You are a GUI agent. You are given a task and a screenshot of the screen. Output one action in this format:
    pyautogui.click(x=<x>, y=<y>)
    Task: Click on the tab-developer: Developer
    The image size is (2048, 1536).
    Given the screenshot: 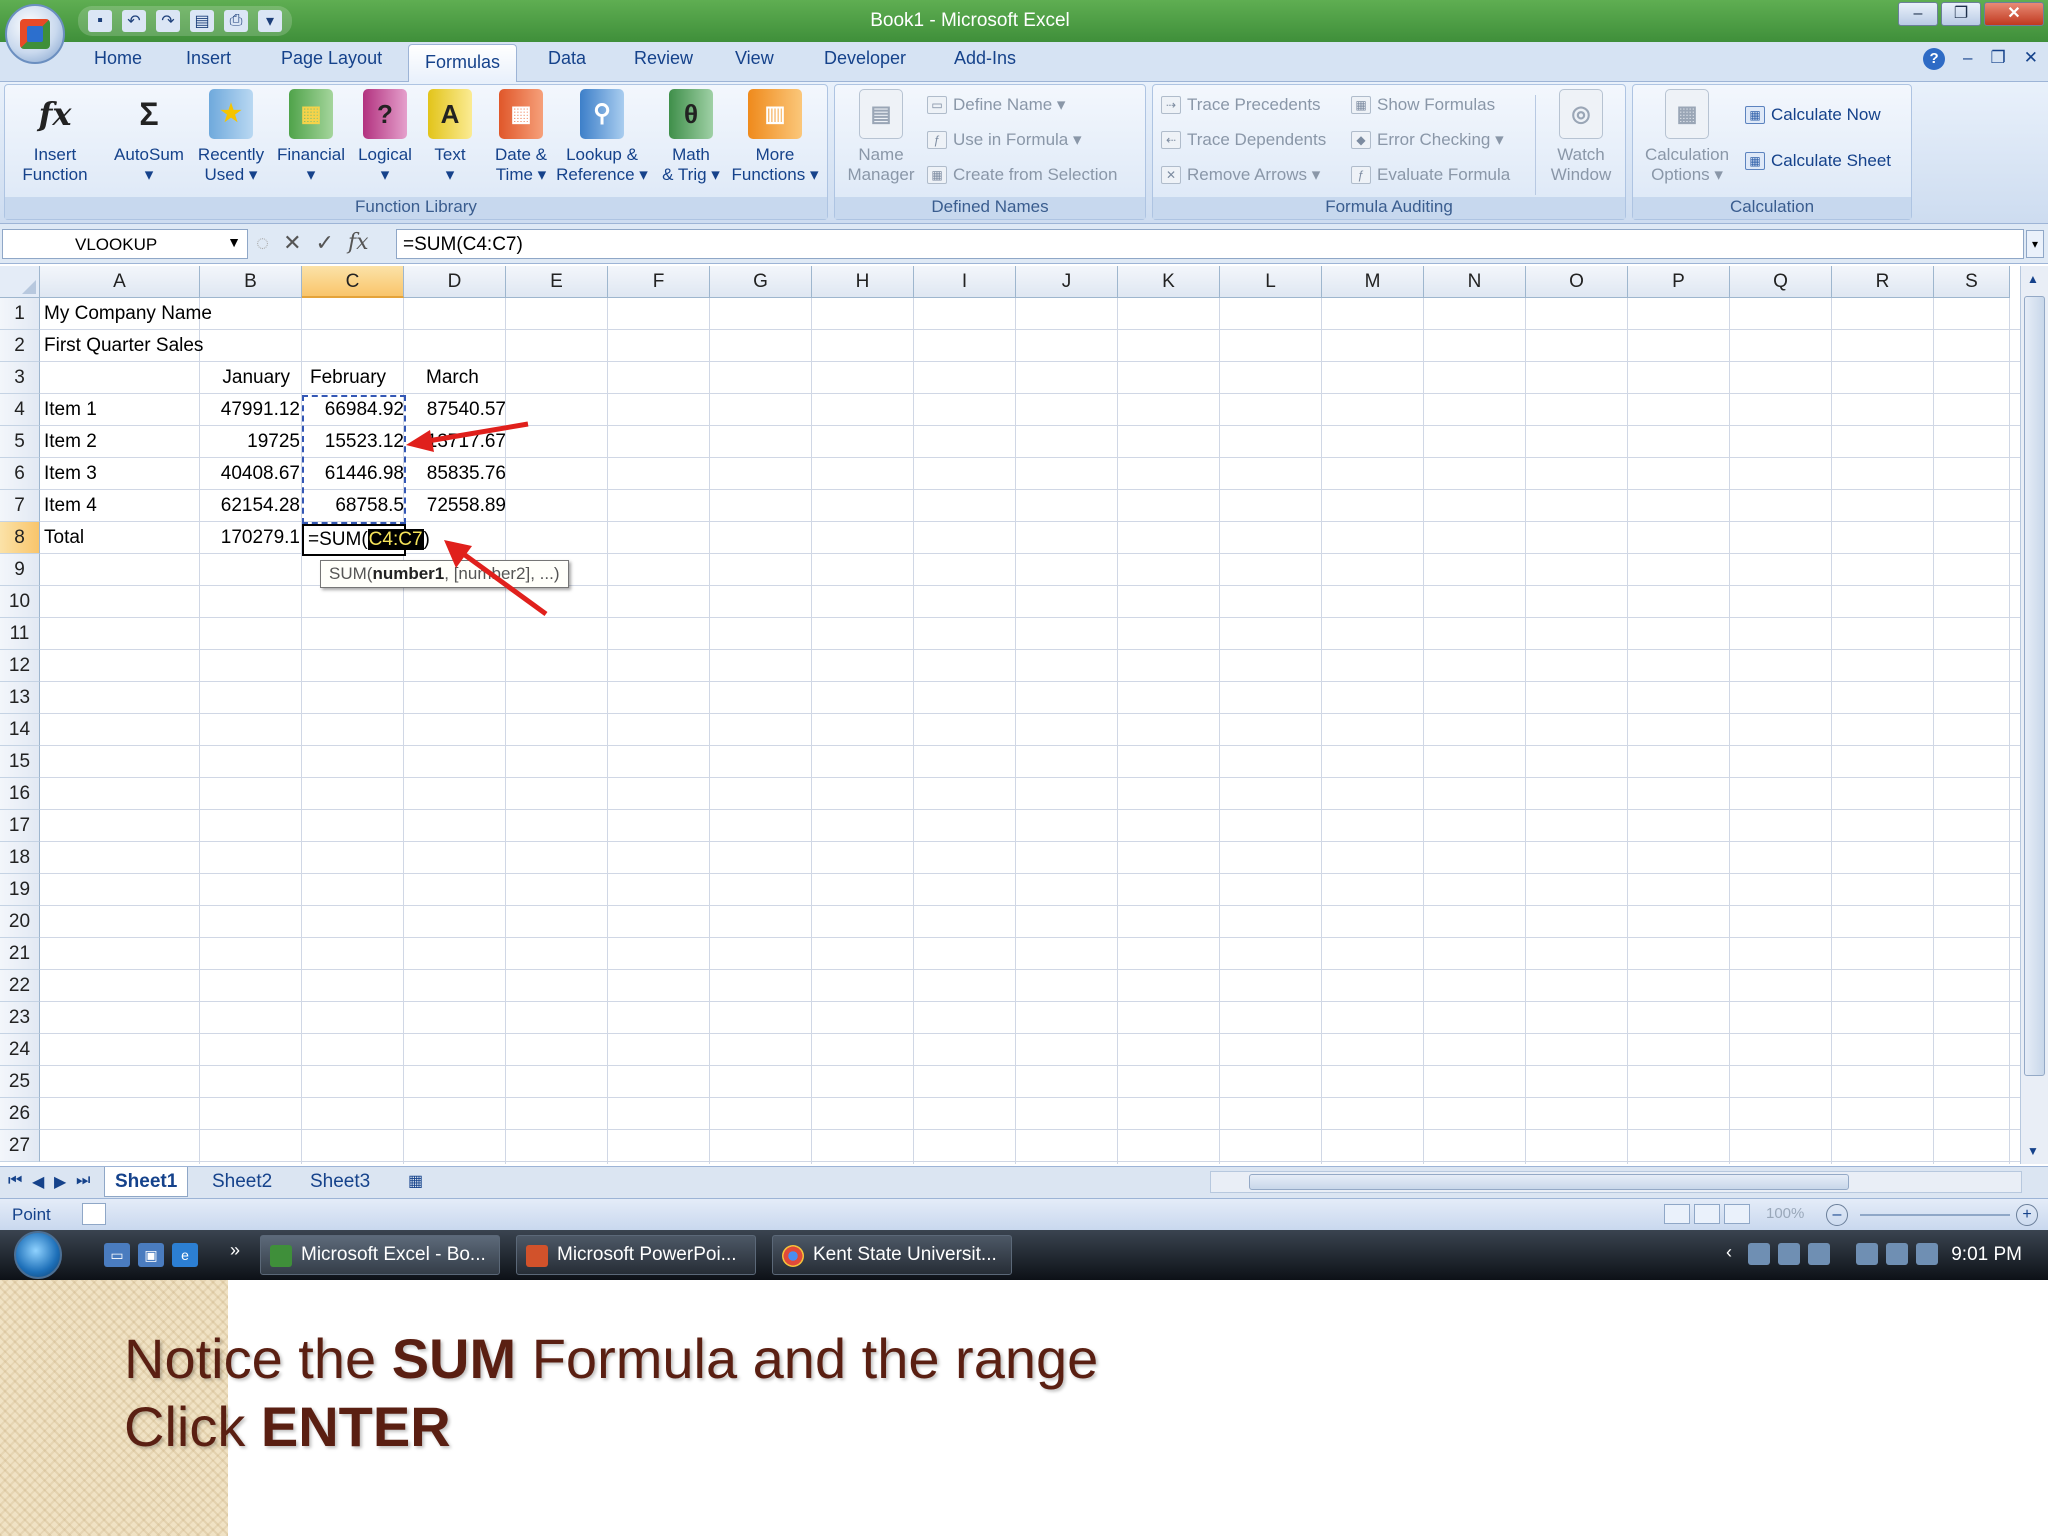 What is the action you would take?
    pyautogui.click(x=865, y=58)
    